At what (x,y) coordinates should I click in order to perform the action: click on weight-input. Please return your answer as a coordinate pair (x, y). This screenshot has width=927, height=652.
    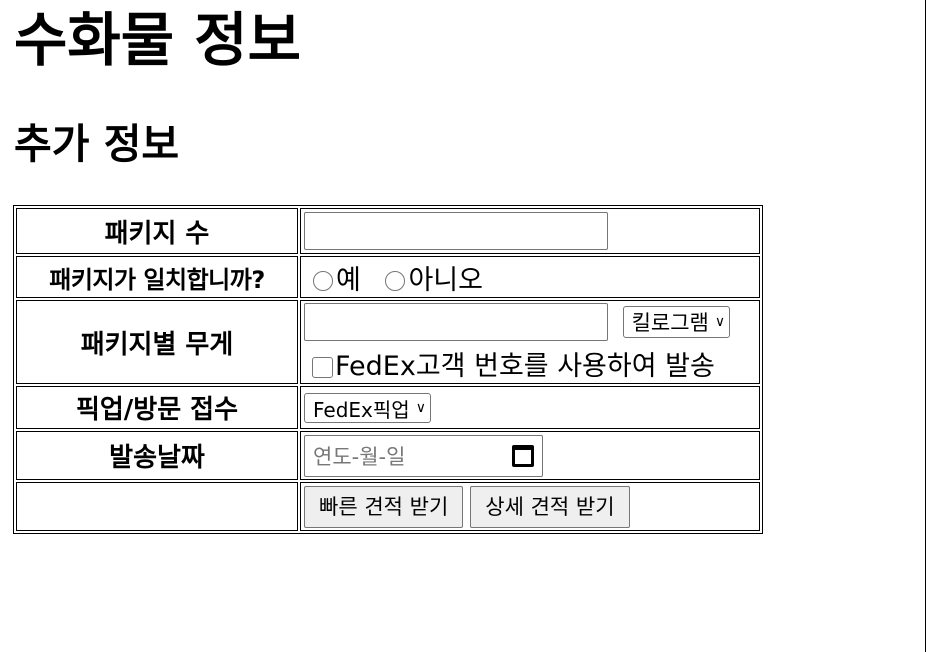
    Looking at the image, I should click on (456, 322).